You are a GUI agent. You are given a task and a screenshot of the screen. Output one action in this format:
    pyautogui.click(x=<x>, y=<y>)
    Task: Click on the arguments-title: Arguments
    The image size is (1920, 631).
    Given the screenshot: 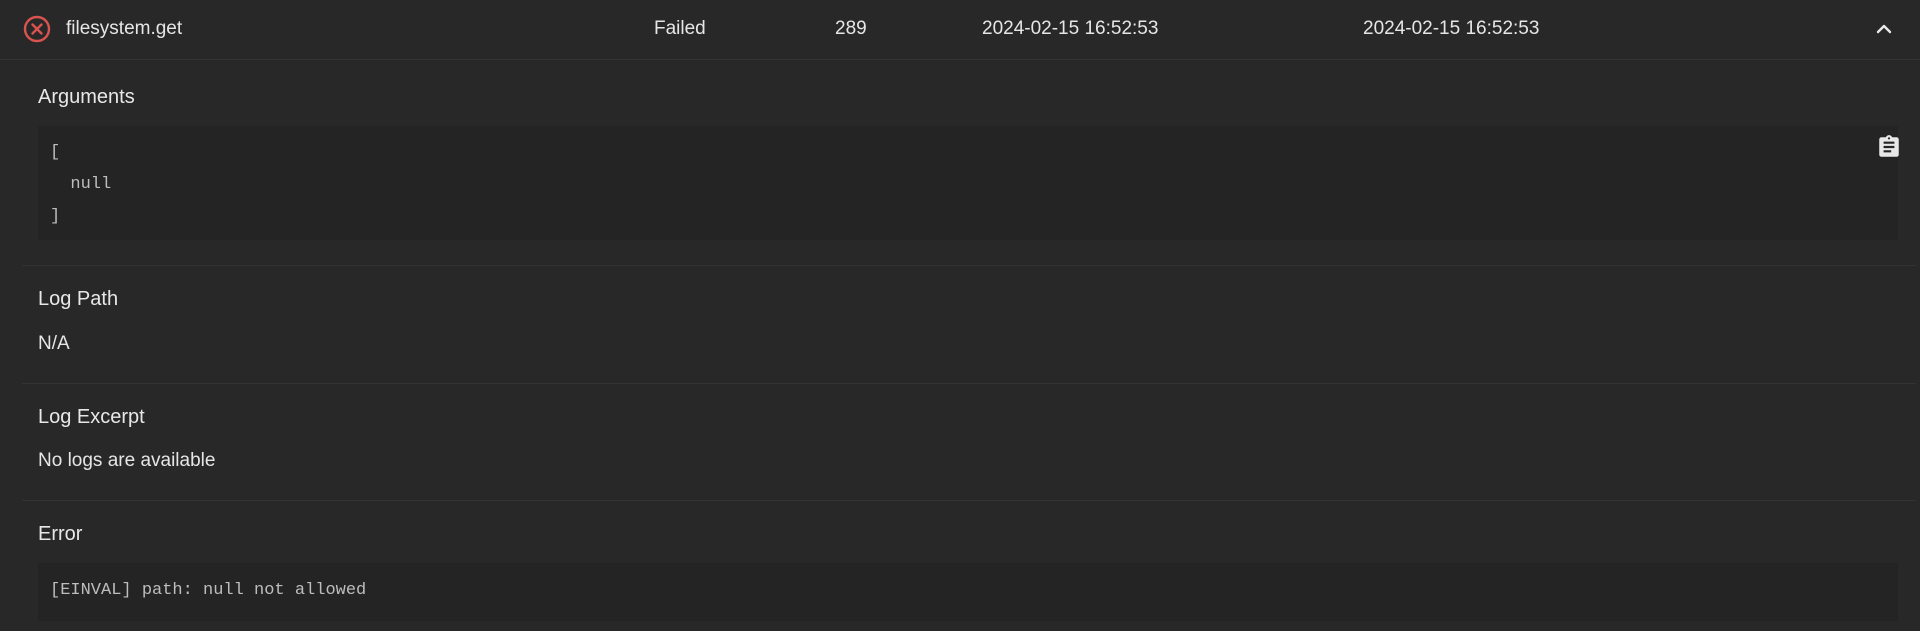 What is the action you would take?
    pyautogui.click(x=86, y=97)
    